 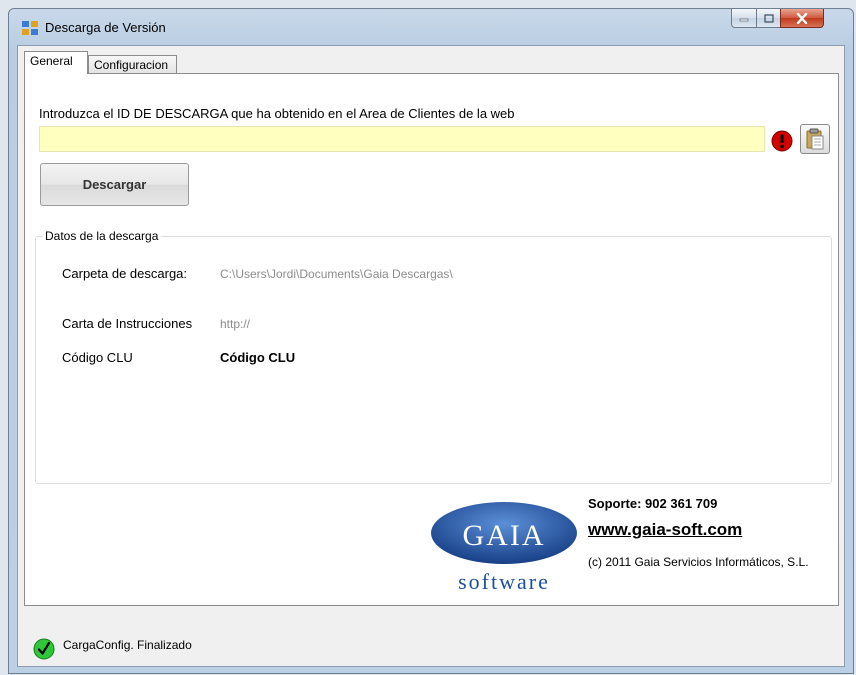 What do you see at coordinates (51, 61) in the screenshot?
I see `tab-general-label: General` at bounding box center [51, 61].